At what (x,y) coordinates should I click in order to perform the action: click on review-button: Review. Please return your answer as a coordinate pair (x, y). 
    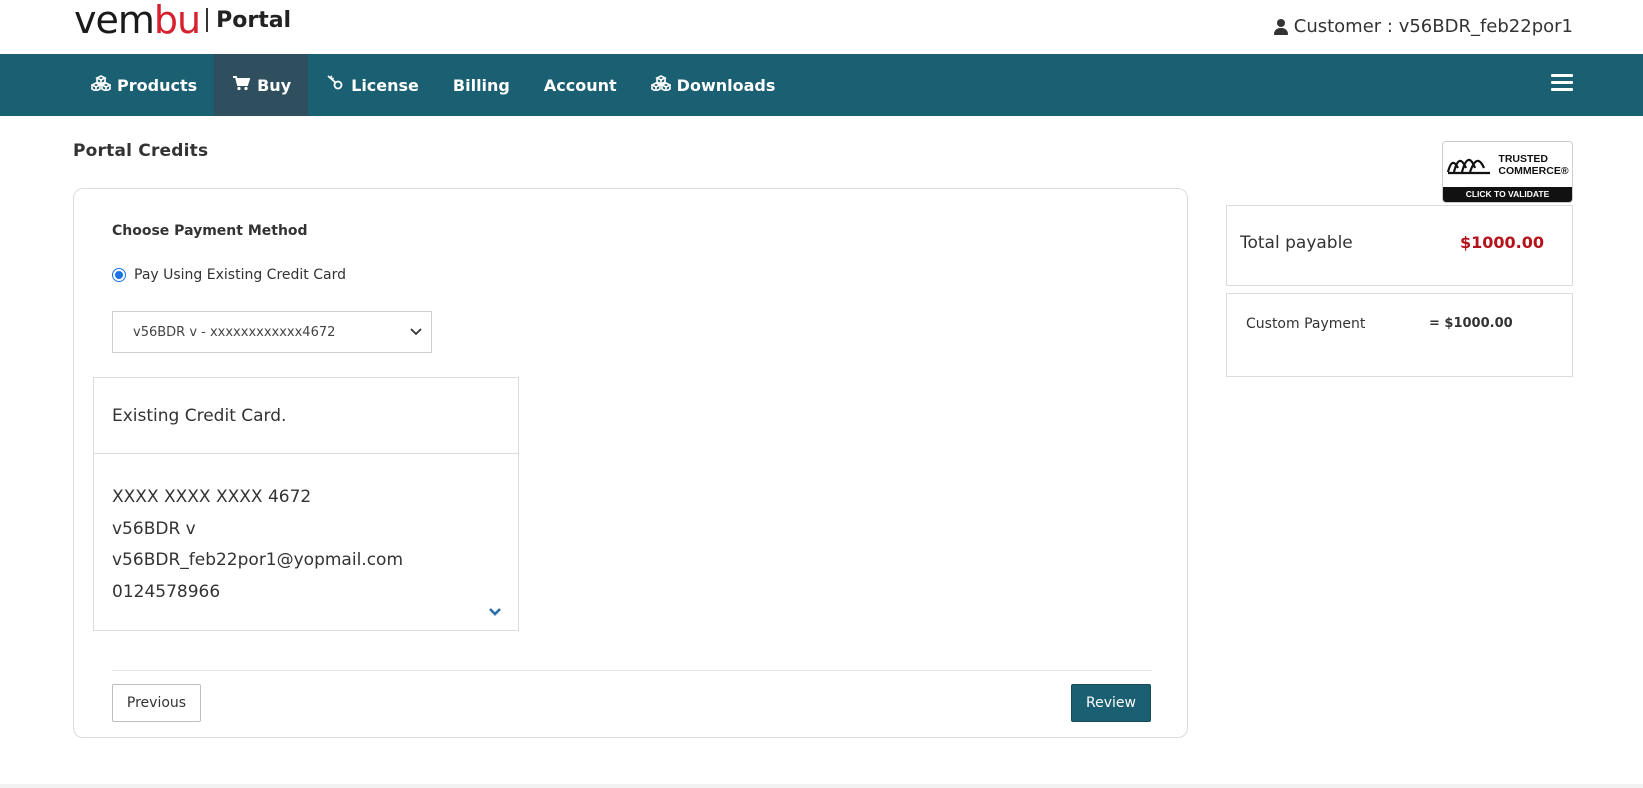
    Looking at the image, I should click on (1111, 703).